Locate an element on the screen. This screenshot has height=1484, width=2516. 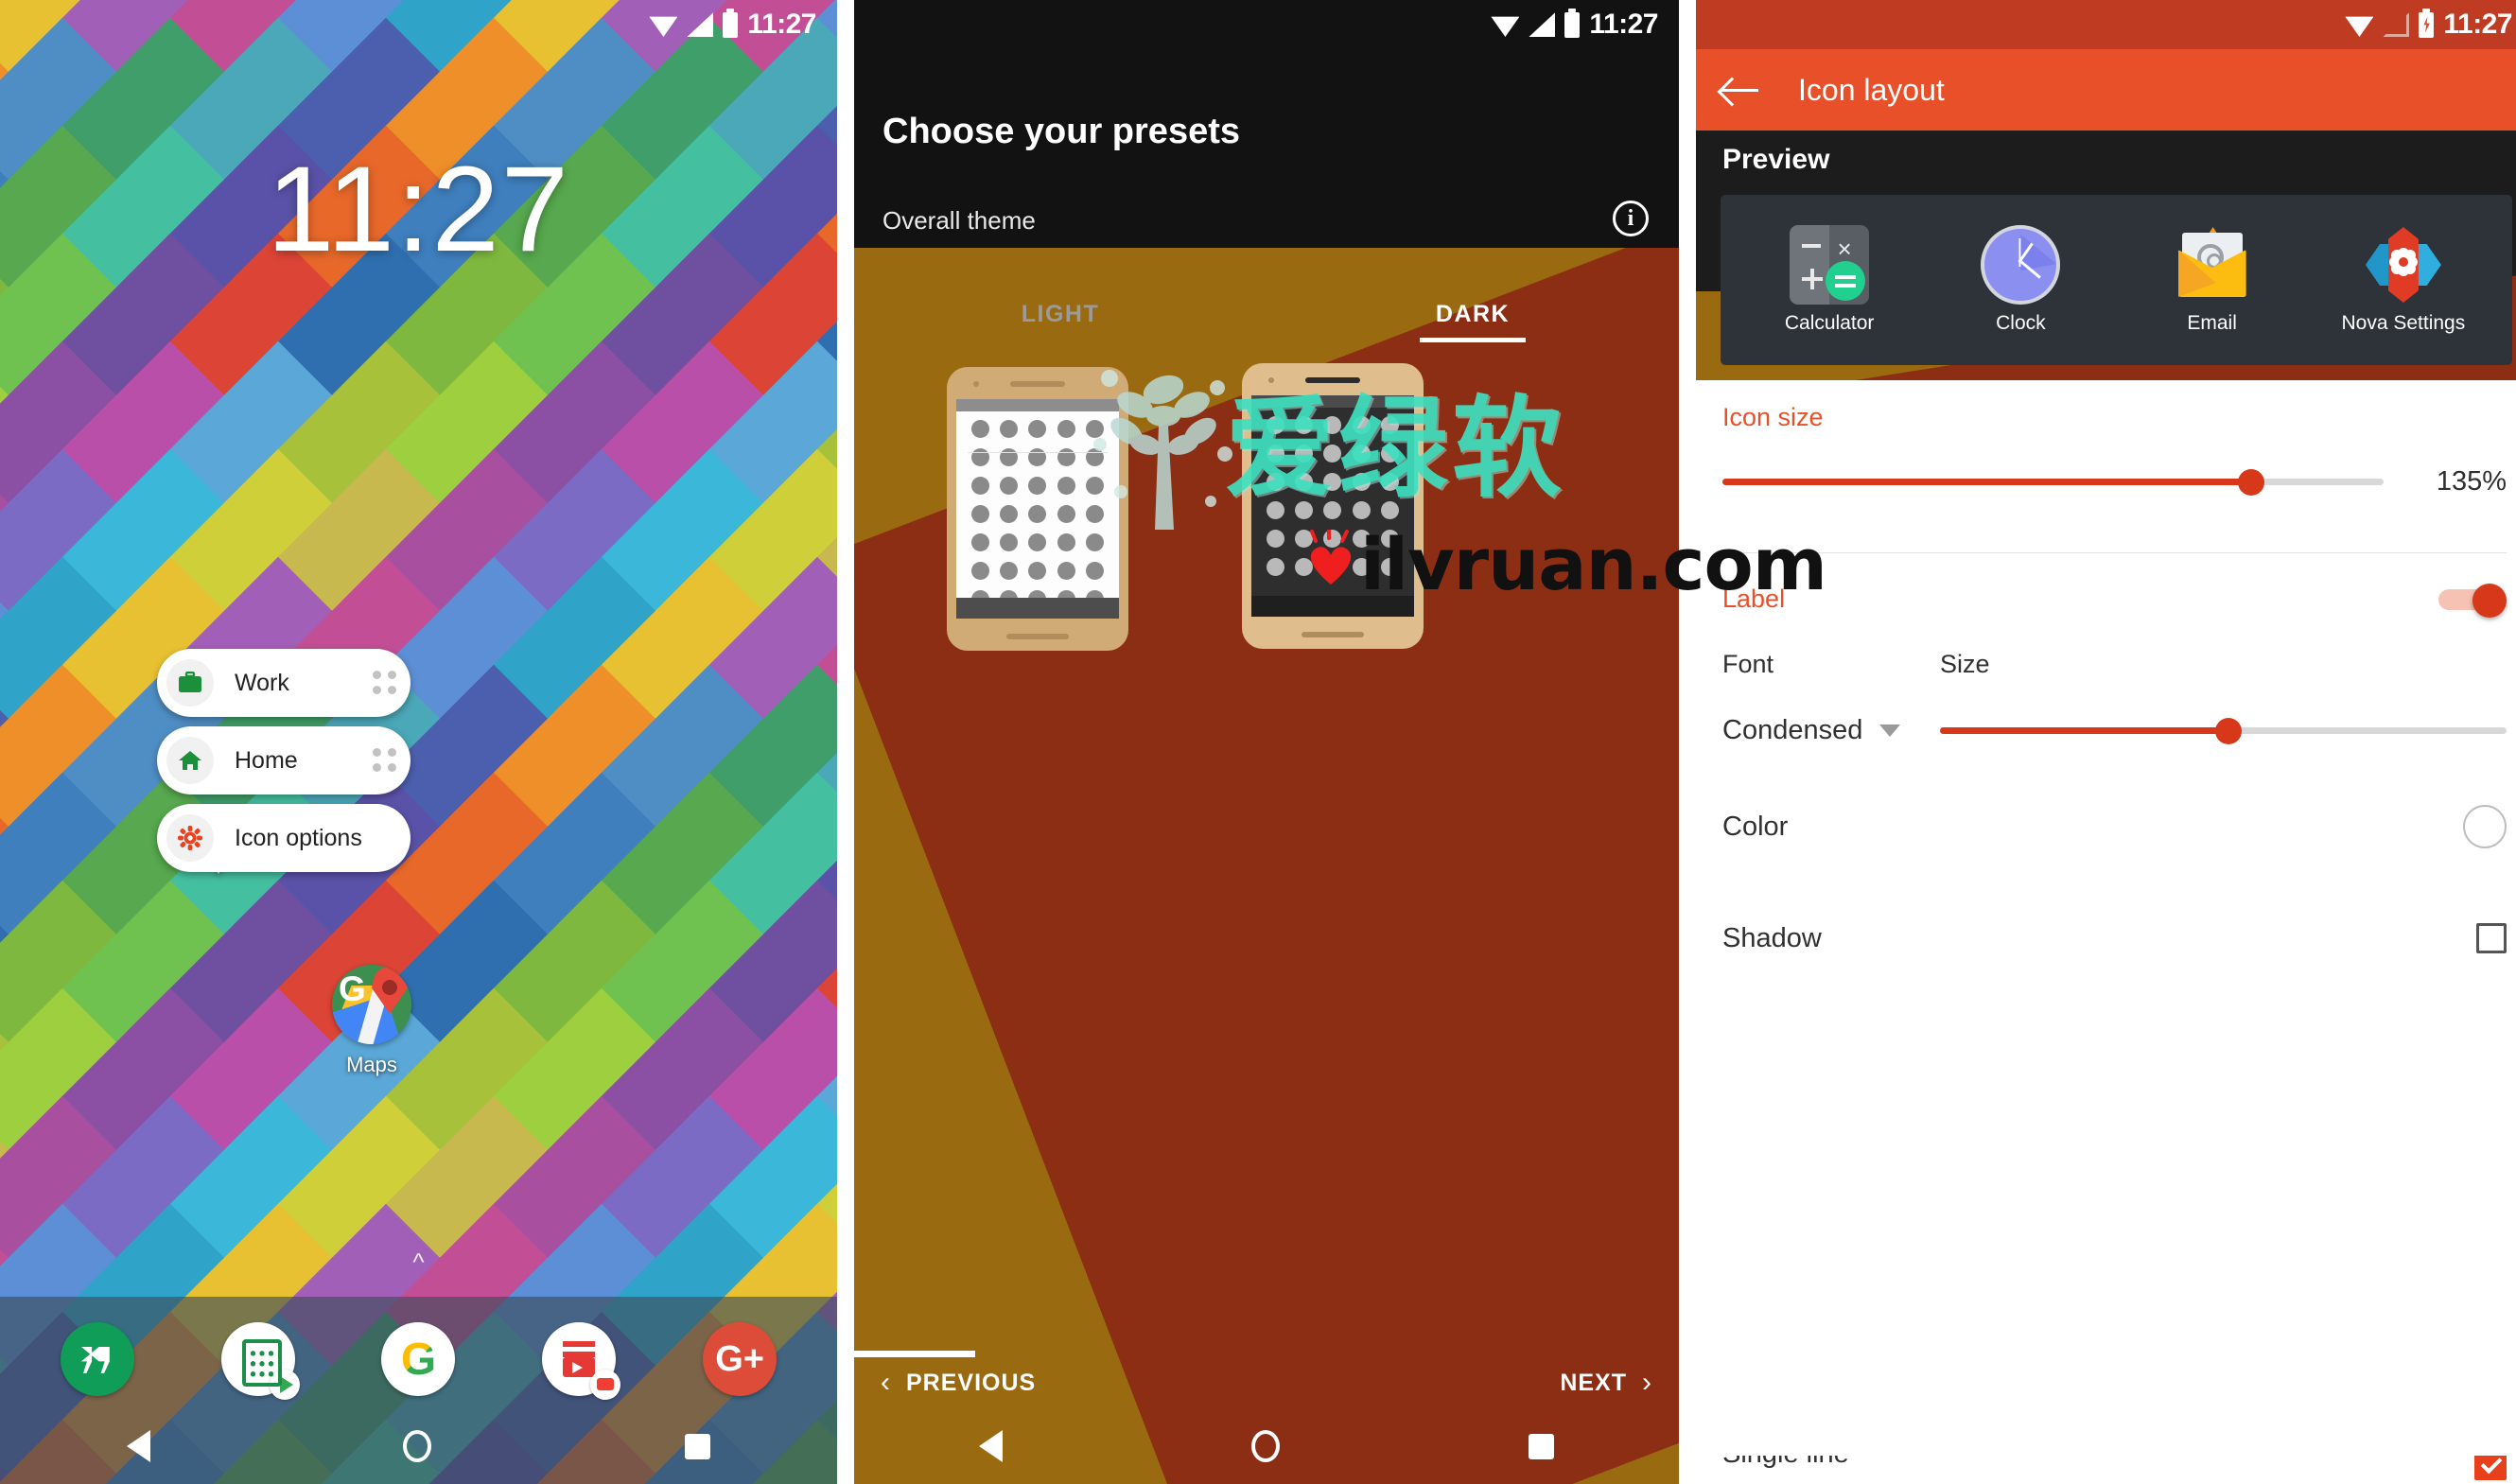
color-swatch-circle is located at coordinates (2485, 827).